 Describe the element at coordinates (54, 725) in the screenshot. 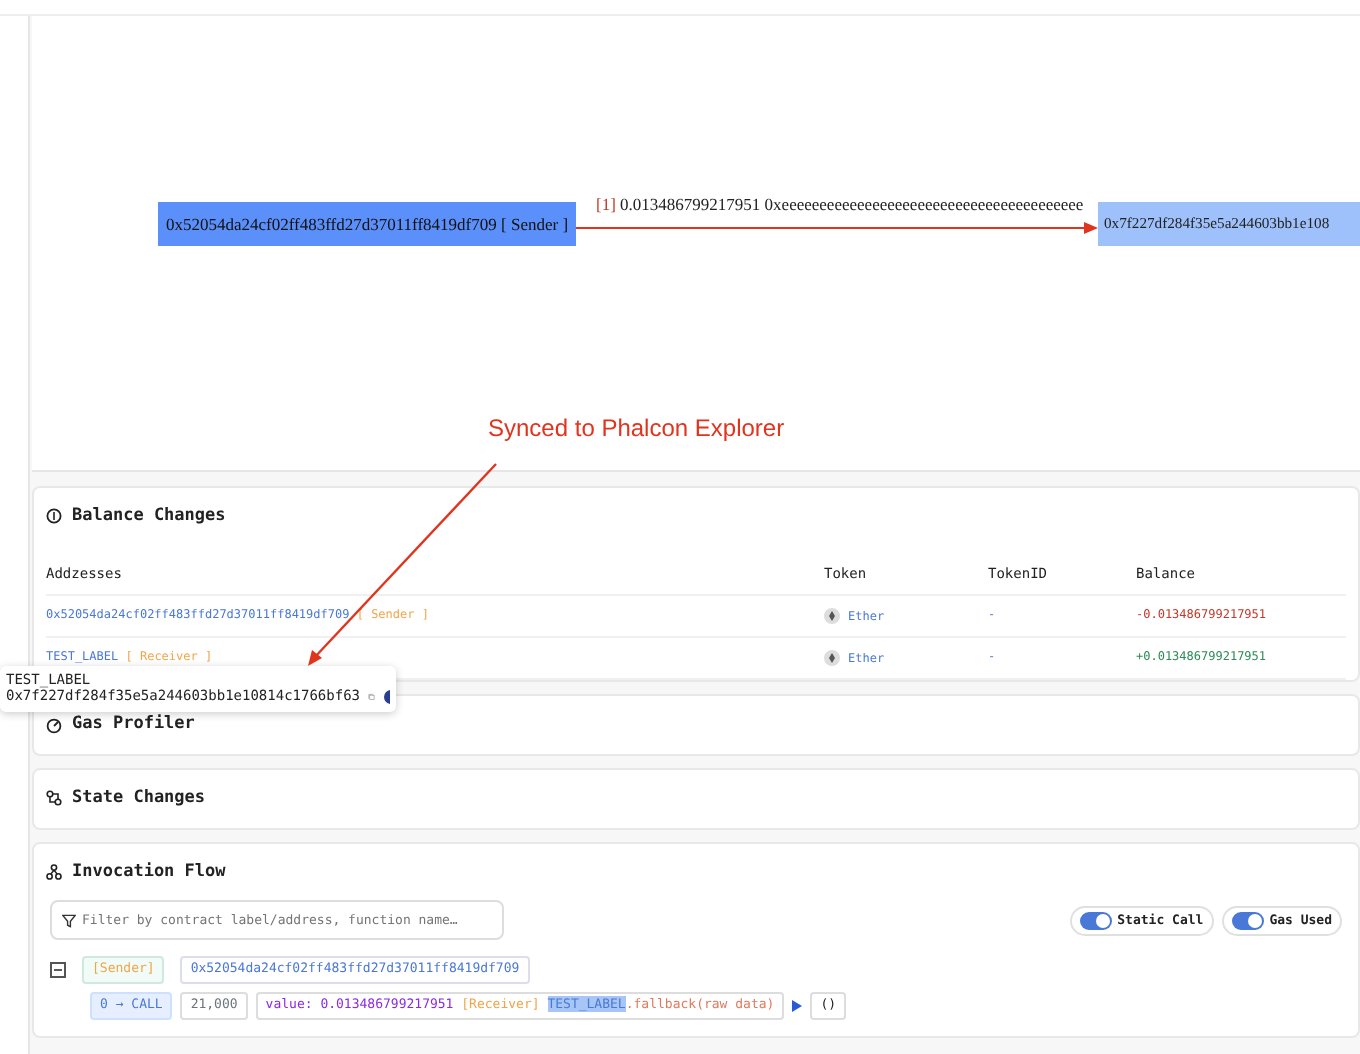

I see `gauge-icon` at that location.